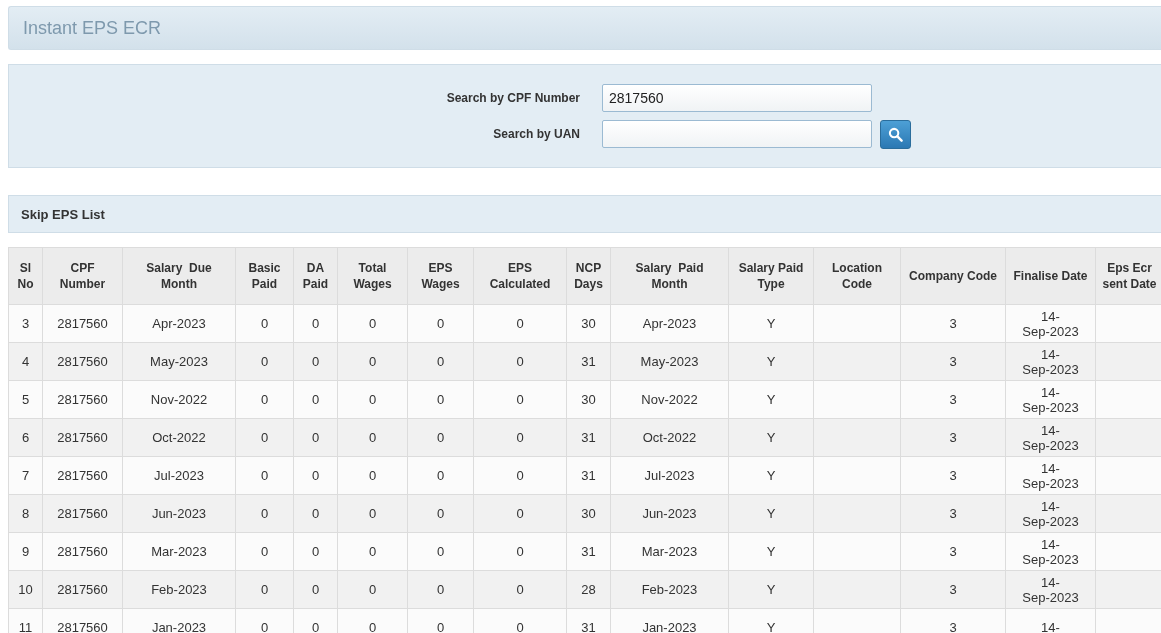 This screenshot has width=1161, height=633. What do you see at coordinates (588, 276) in the screenshot?
I see `column-header: NCP Days` at bounding box center [588, 276].